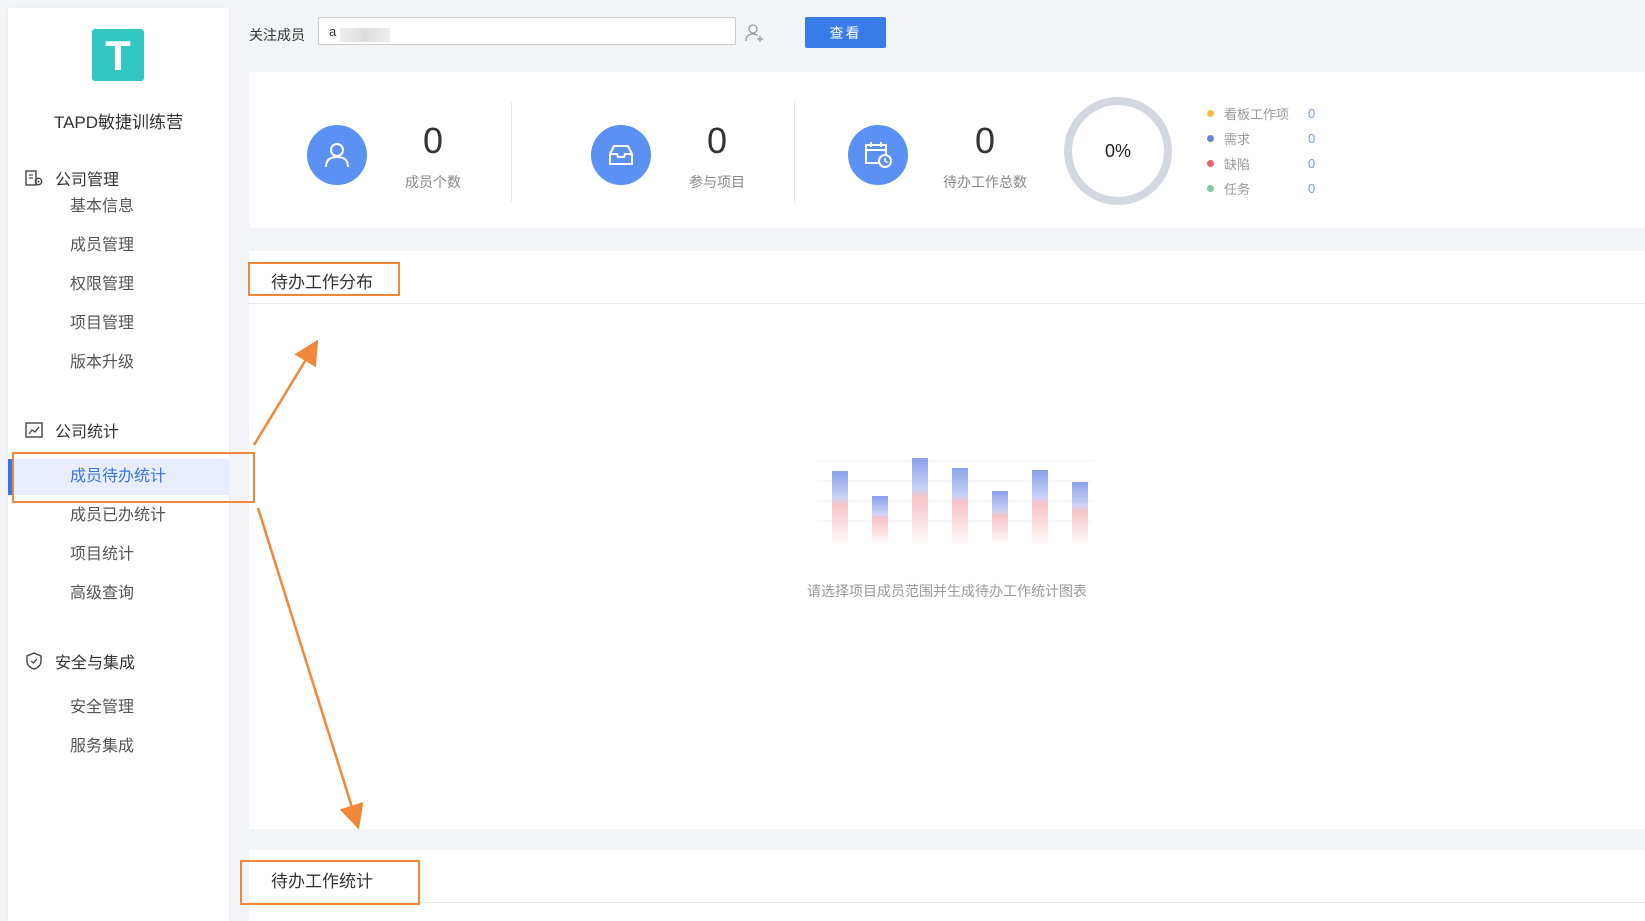 The width and height of the screenshot is (1645, 921). Describe the element at coordinates (755, 33) in the screenshot. I see `add-user-icon` at that location.